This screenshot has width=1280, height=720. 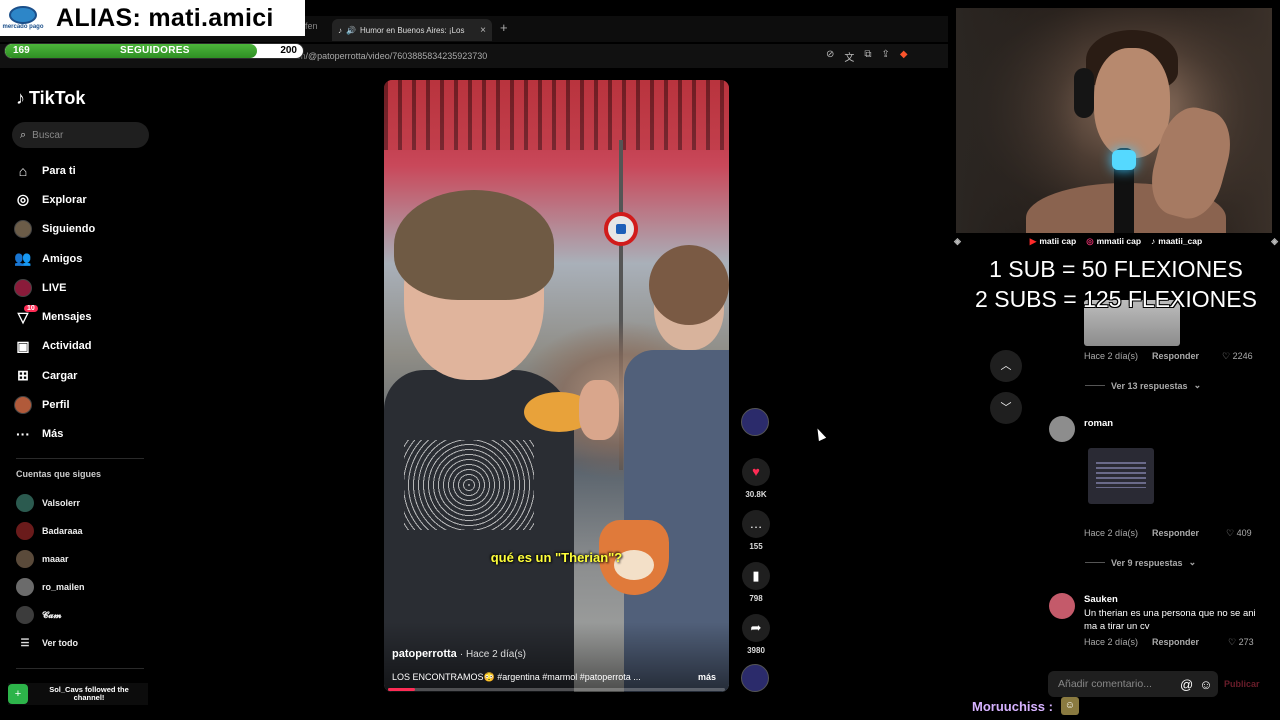 What do you see at coordinates (89, 229) in the screenshot?
I see `sidebar-item-siguiendo: Siguiendo` at bounding box center [89, 229].